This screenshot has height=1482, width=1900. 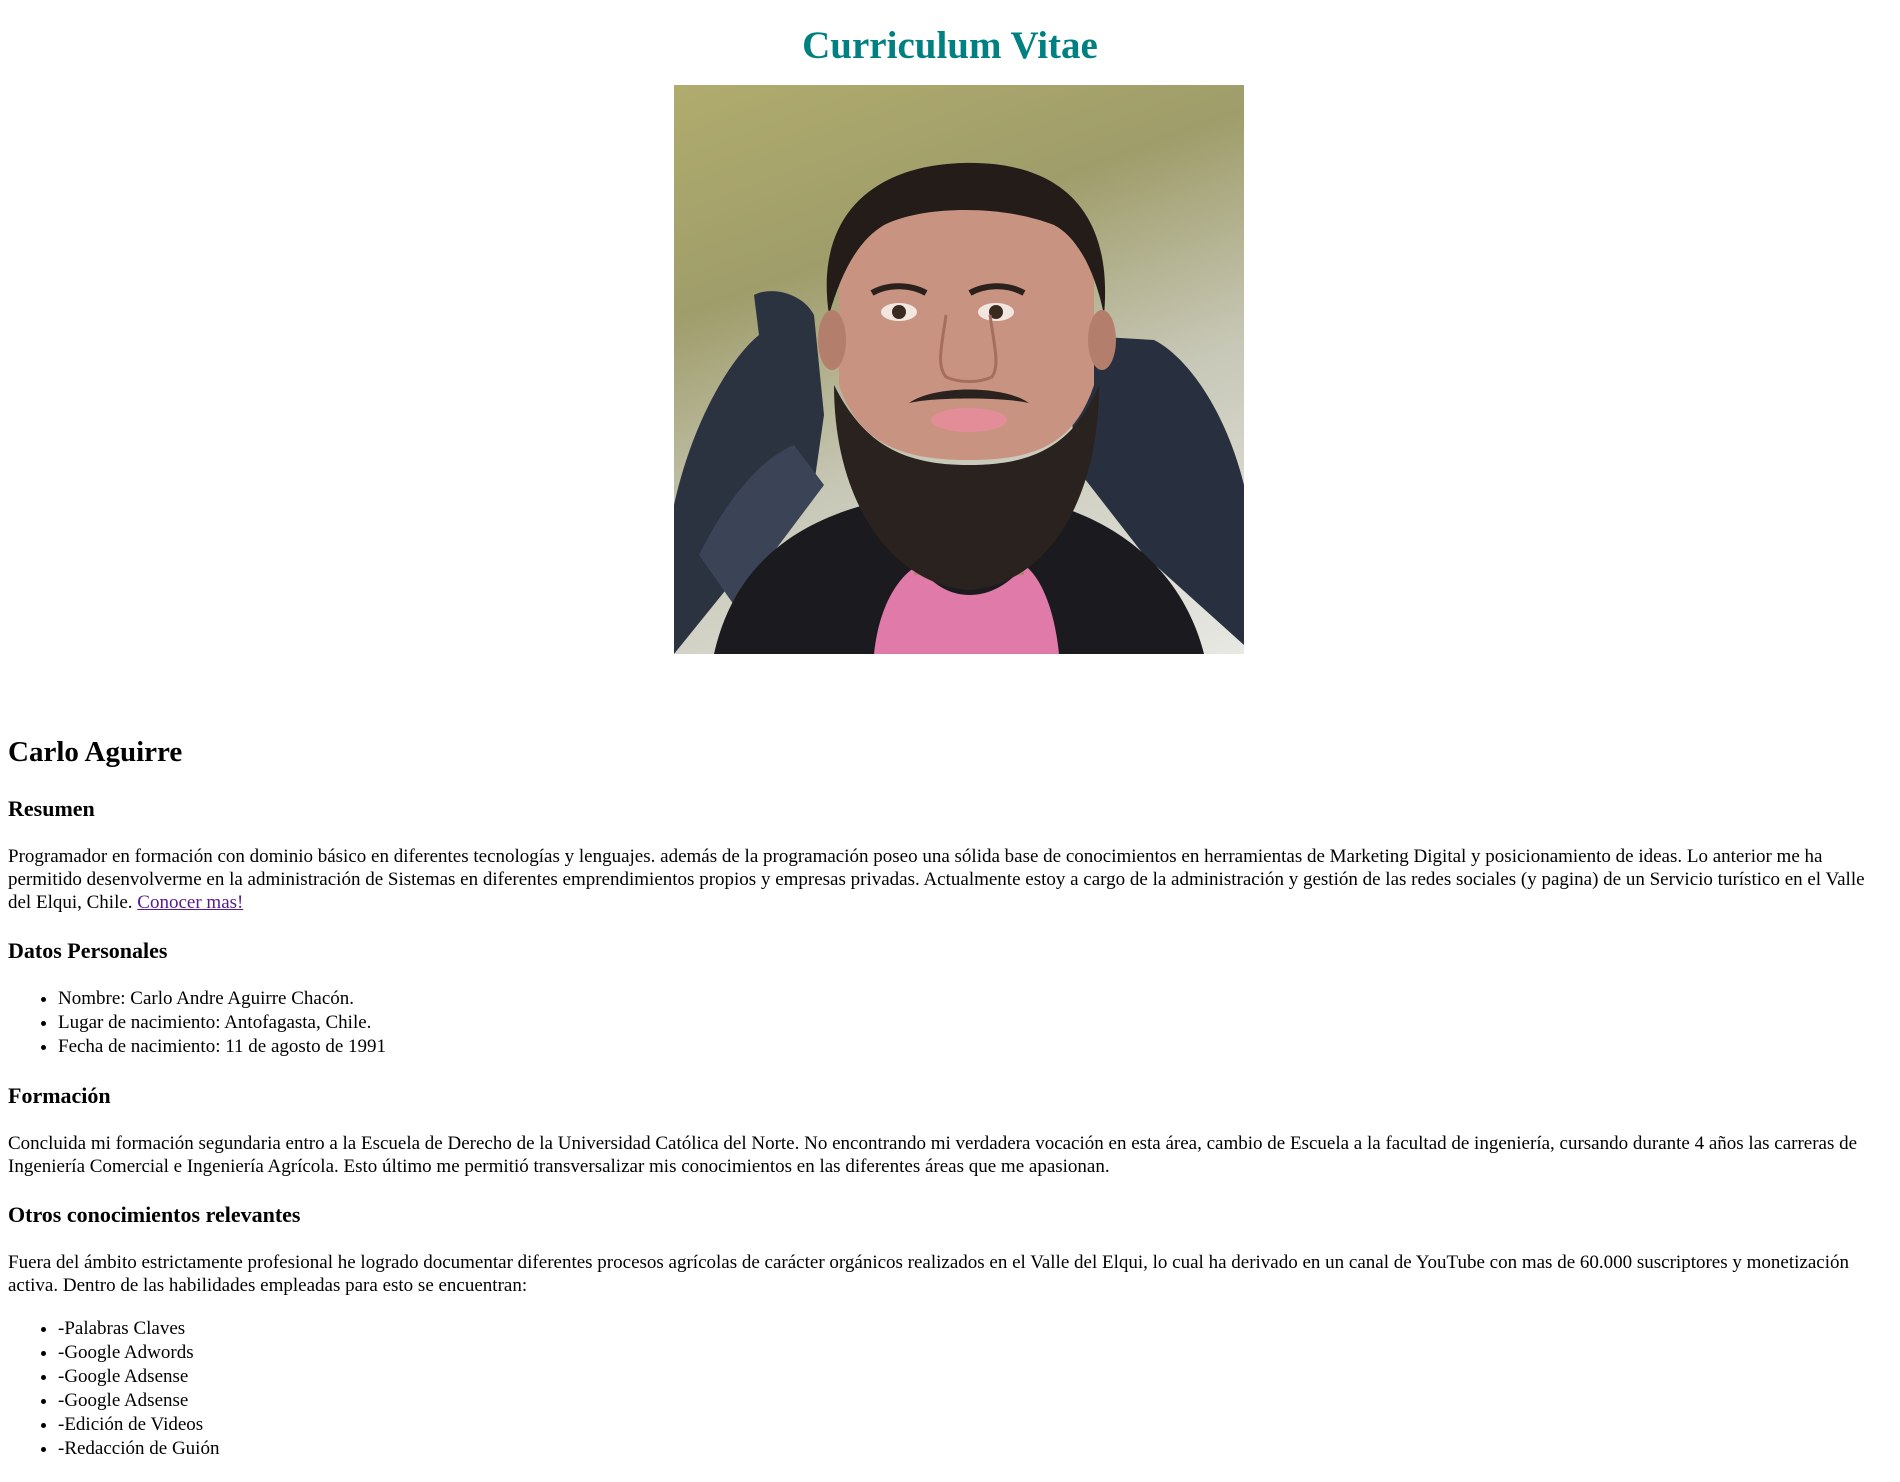 I want to click on list-item: -Edición de Videos, so click(x=975, y=1425).